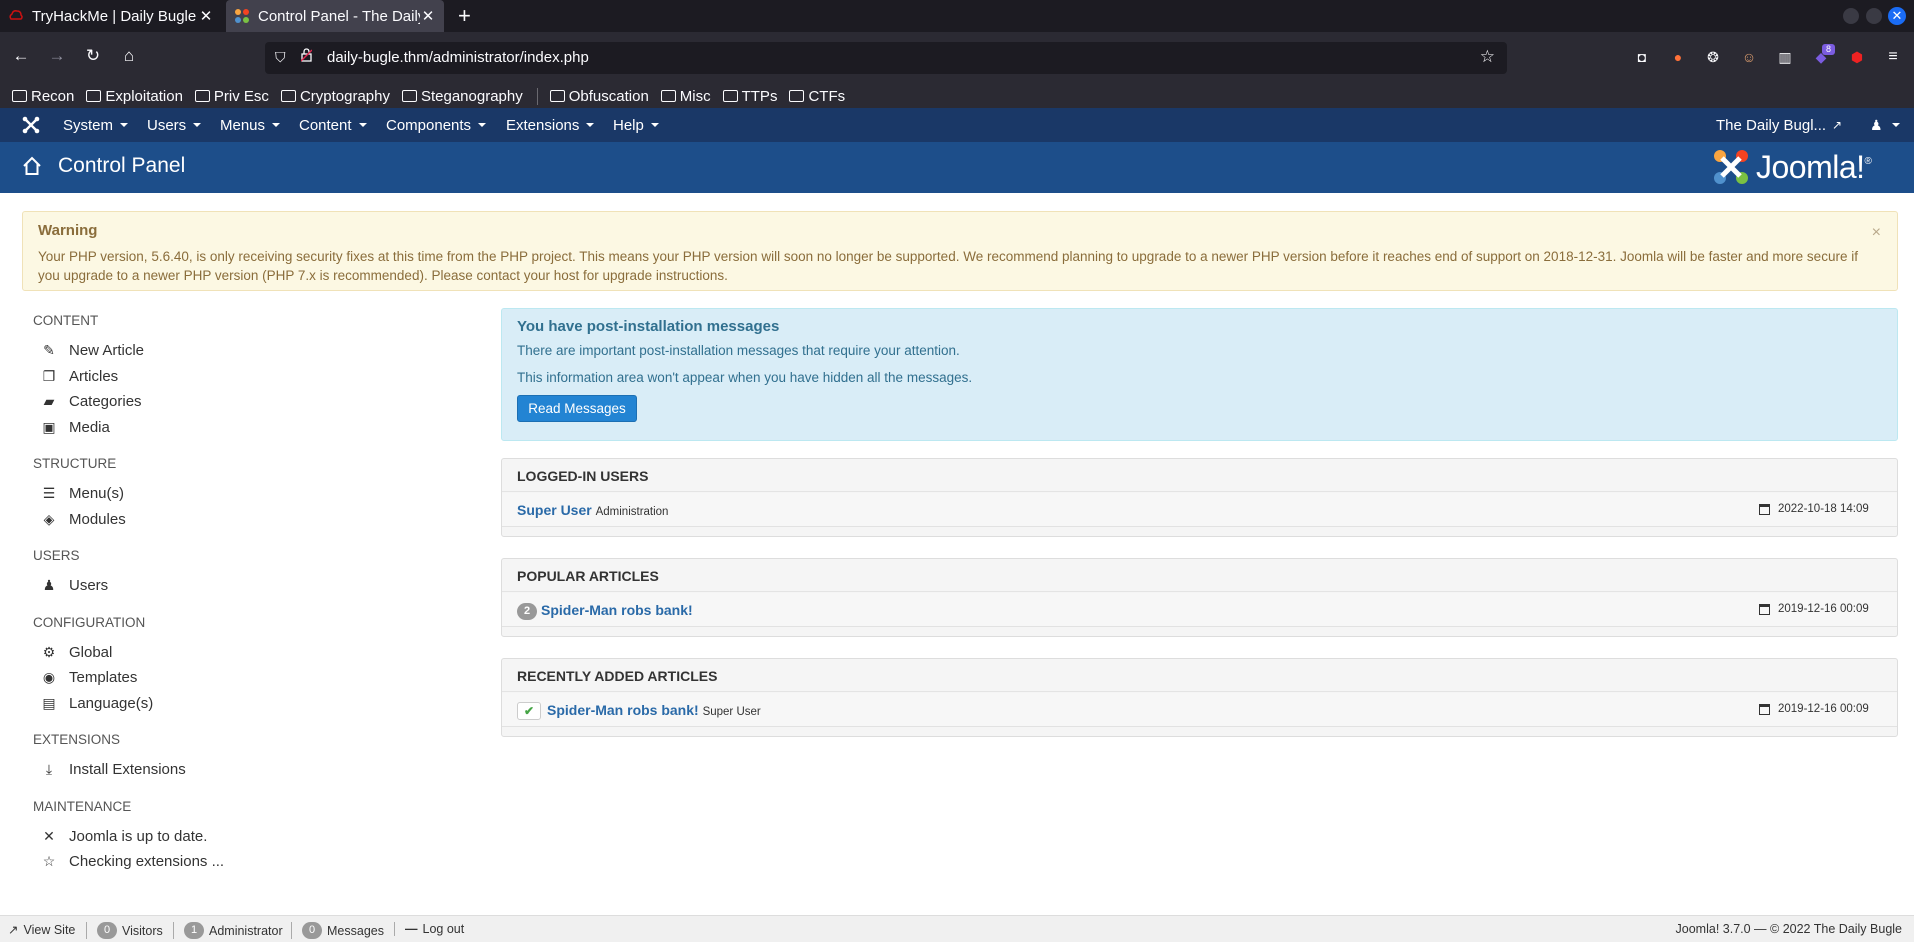 Image resolution: width=1914 pixels, height=942 pixels. I want to click on ublock-extension-icon: ⬢, so click(1857, 57).